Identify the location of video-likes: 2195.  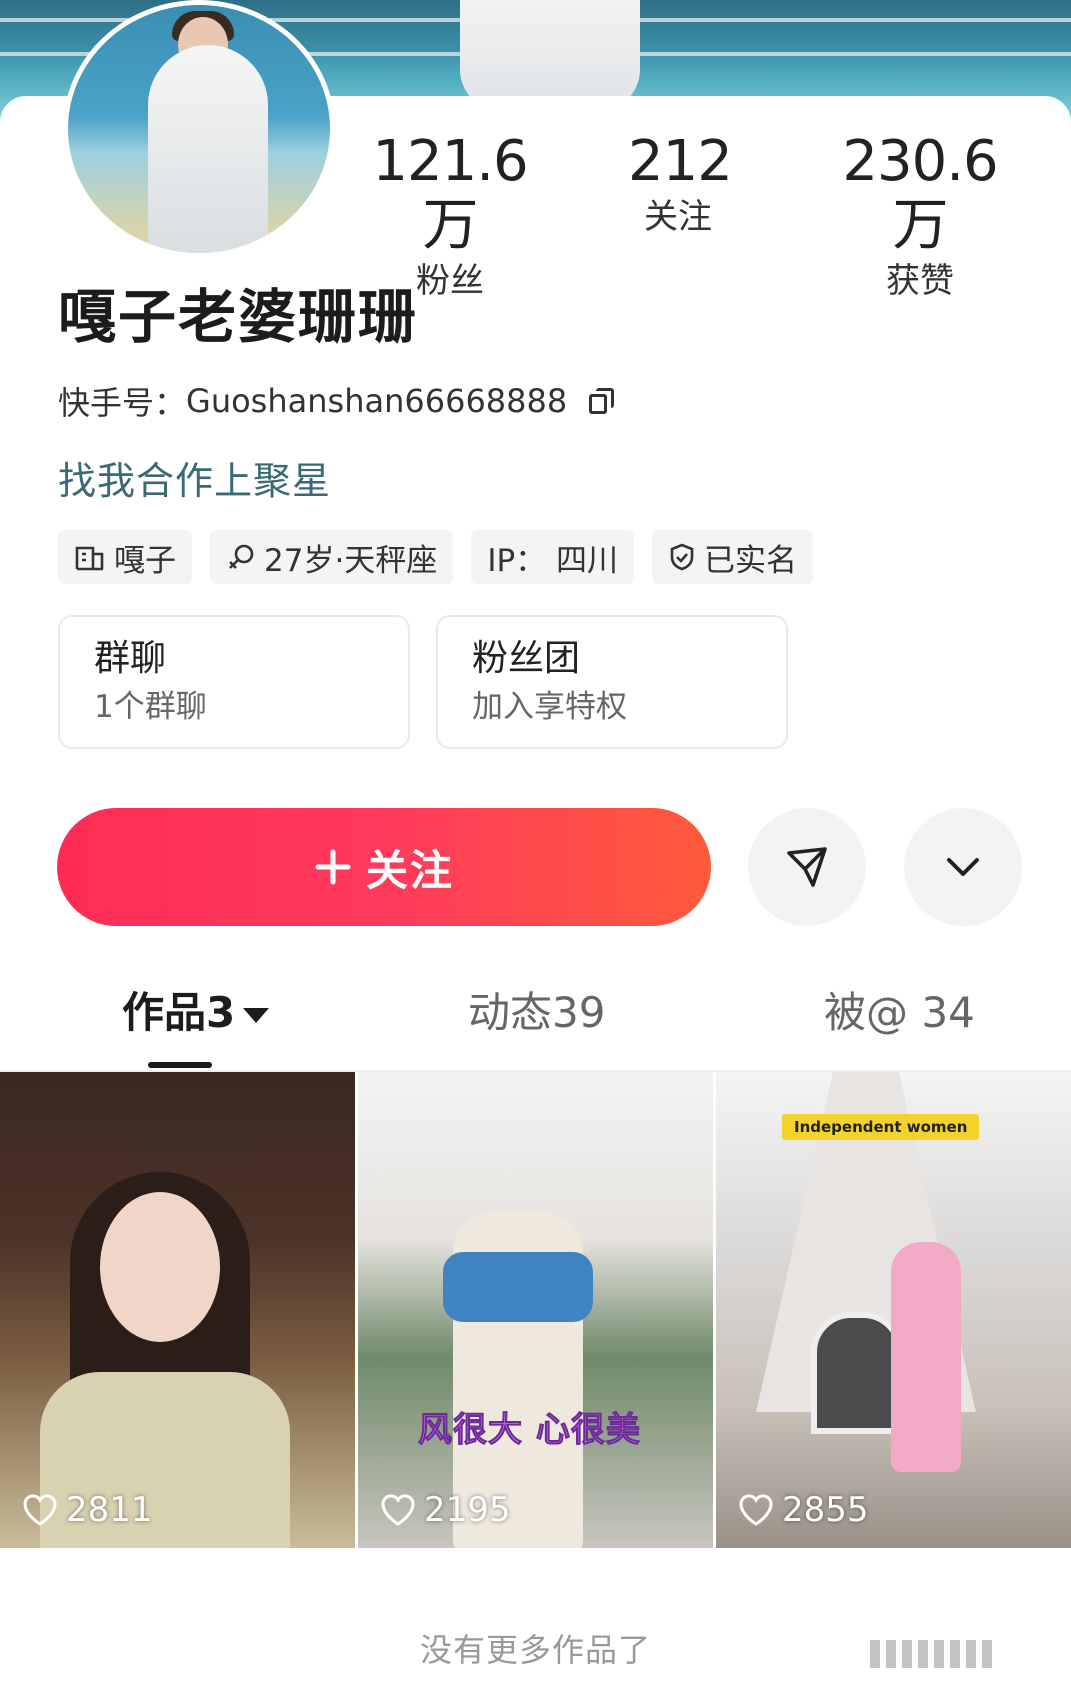
(445, 1510).